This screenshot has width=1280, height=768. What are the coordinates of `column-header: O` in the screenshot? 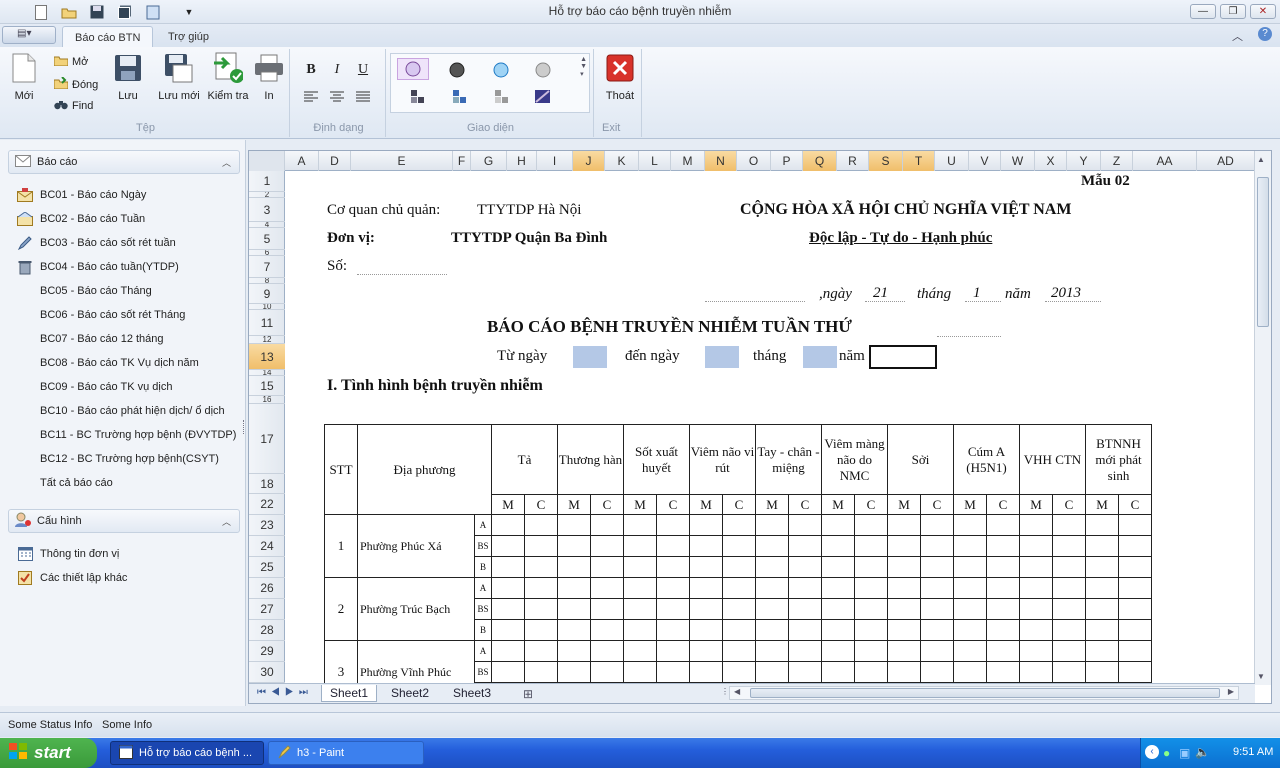 It's located at (754, 161).